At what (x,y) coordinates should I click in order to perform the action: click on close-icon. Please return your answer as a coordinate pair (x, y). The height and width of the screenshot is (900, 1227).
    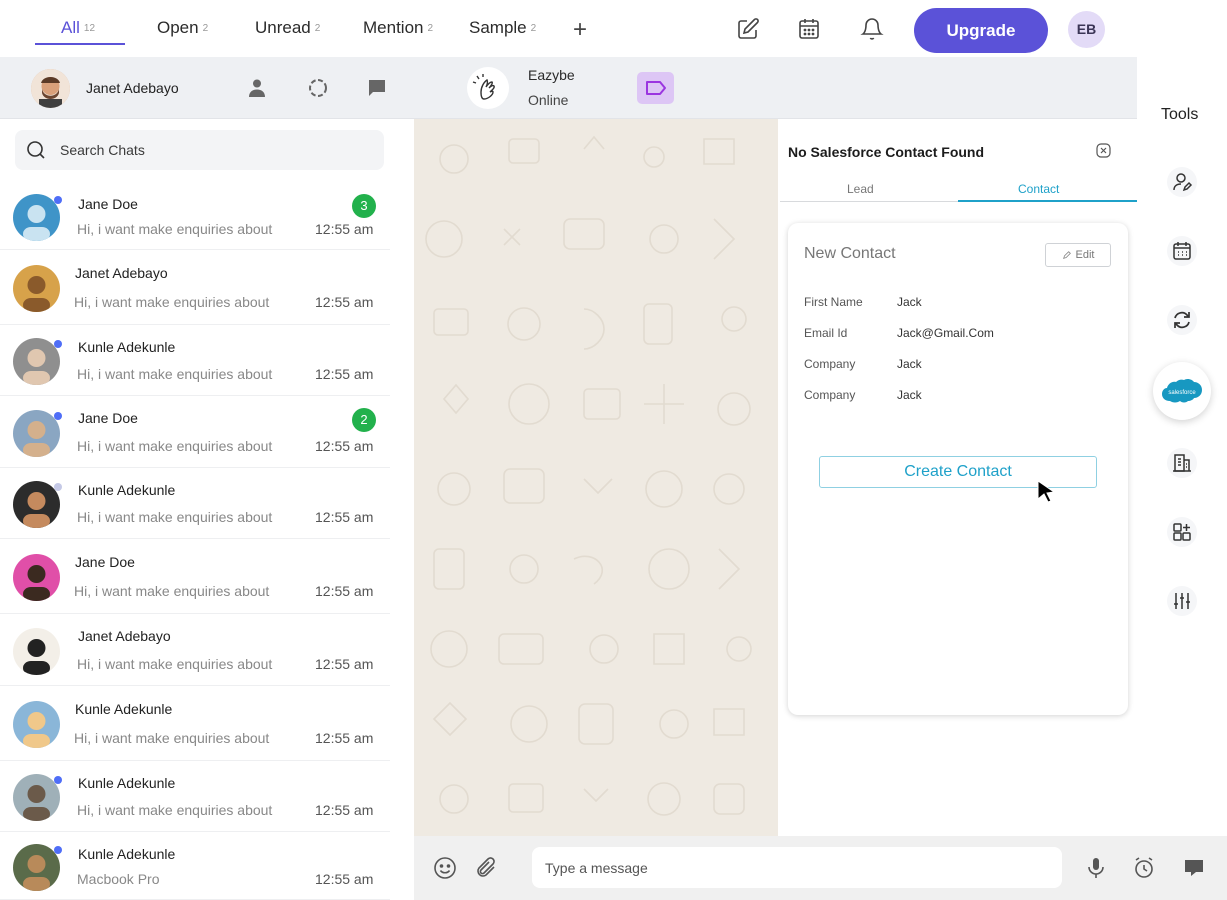
    Looking at the image, I should click on (1103, 150).